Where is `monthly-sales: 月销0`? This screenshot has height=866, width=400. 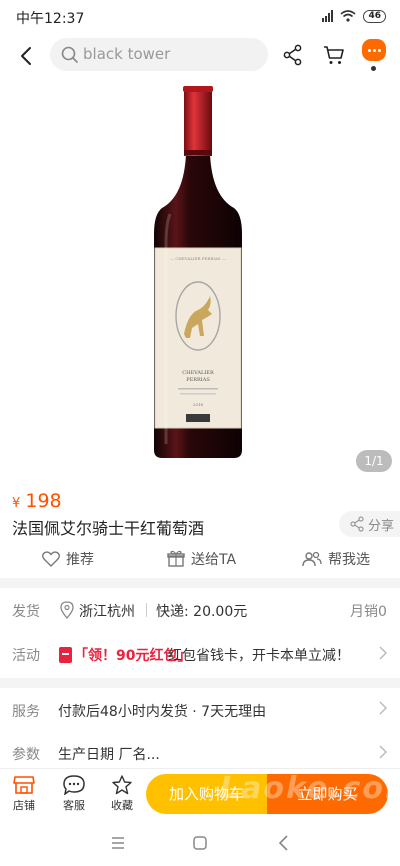 monthly-sales: 月销0 is located at coordinates (368, 612).